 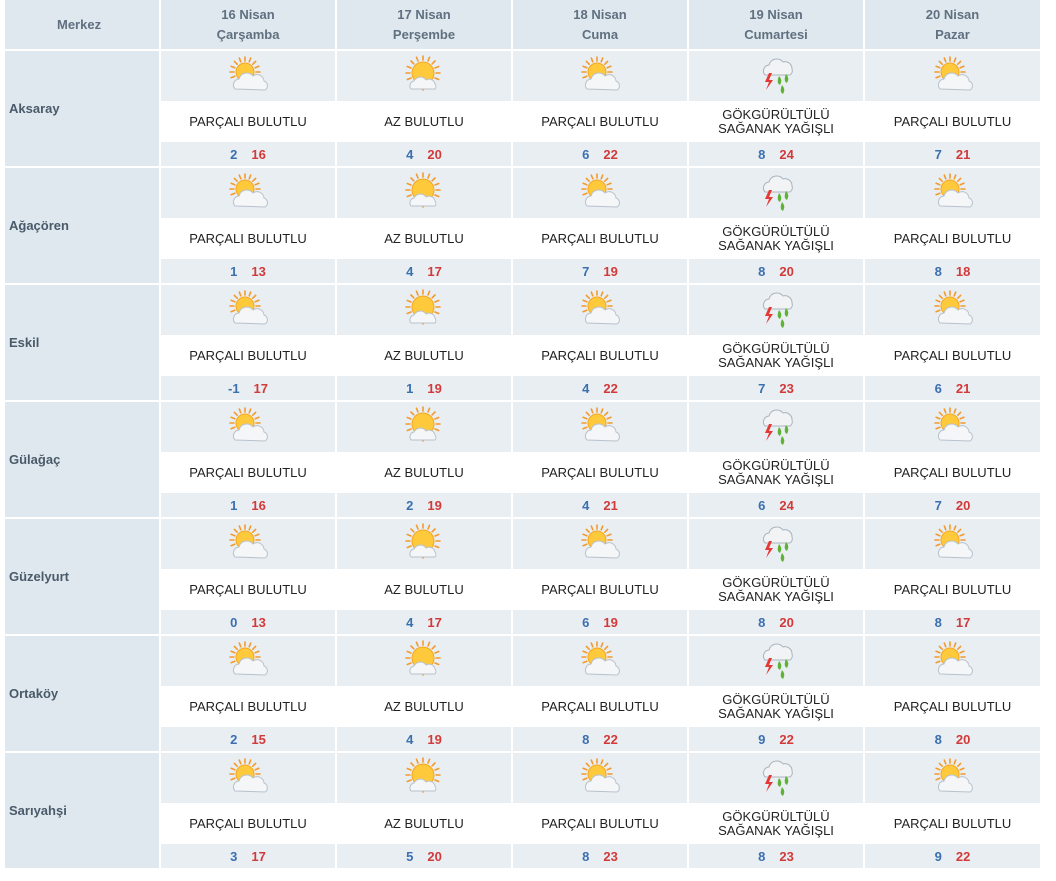 What do you see at coordinates (410, 388) in the screenshot?
I see `min-temperature: 1` at bounding box center [410, 388].